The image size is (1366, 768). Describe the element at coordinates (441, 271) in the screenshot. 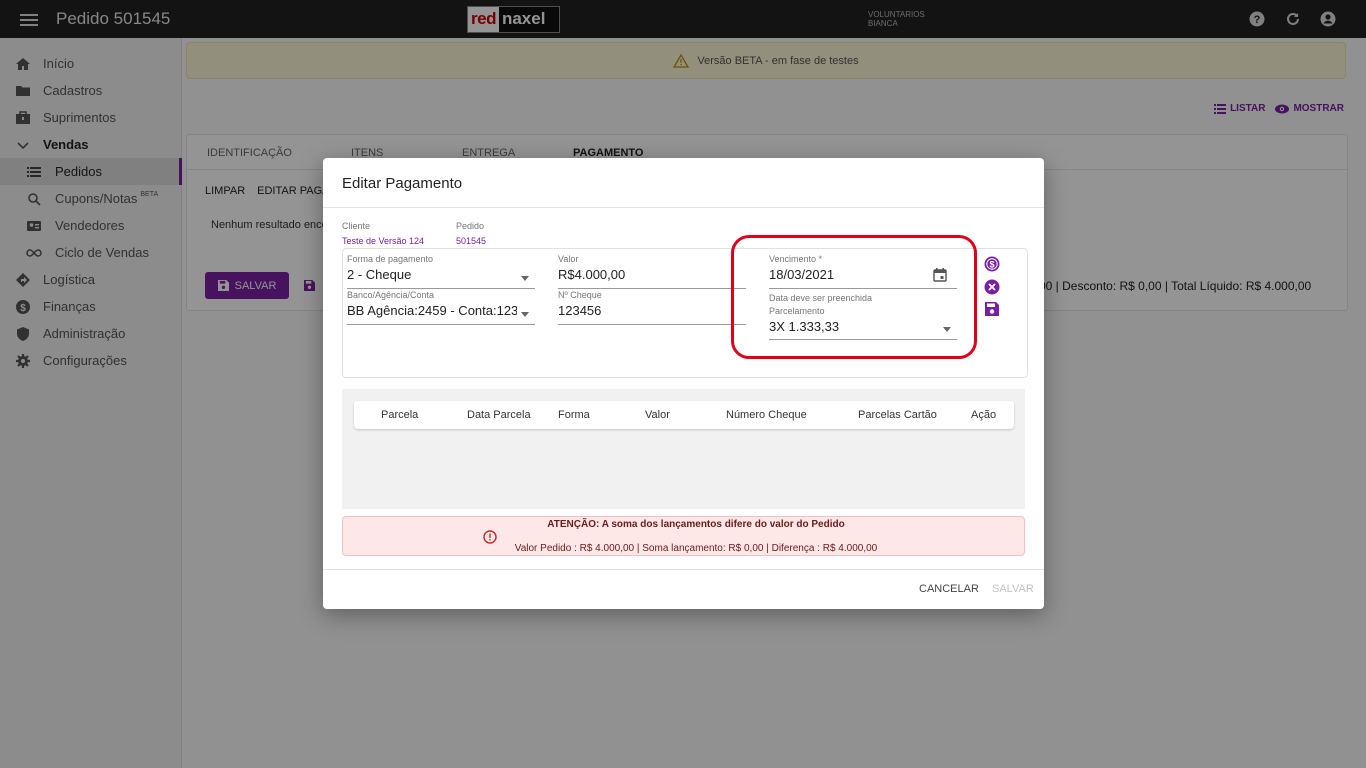

I see `forma-pagamento-select: Forma de pagamento 2 - Cheque` at that location.